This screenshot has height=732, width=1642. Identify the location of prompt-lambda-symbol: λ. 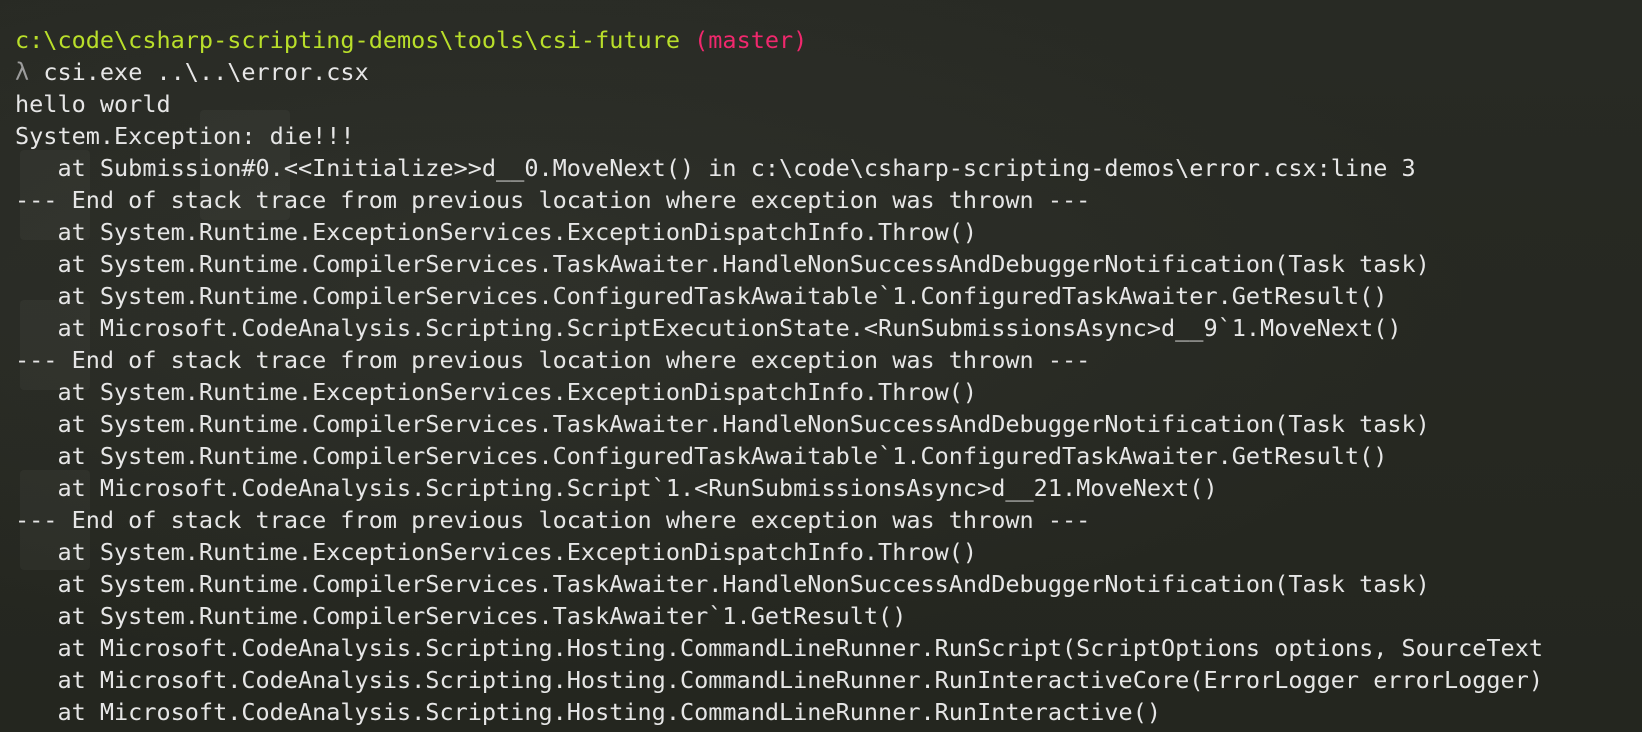
(22, 72).